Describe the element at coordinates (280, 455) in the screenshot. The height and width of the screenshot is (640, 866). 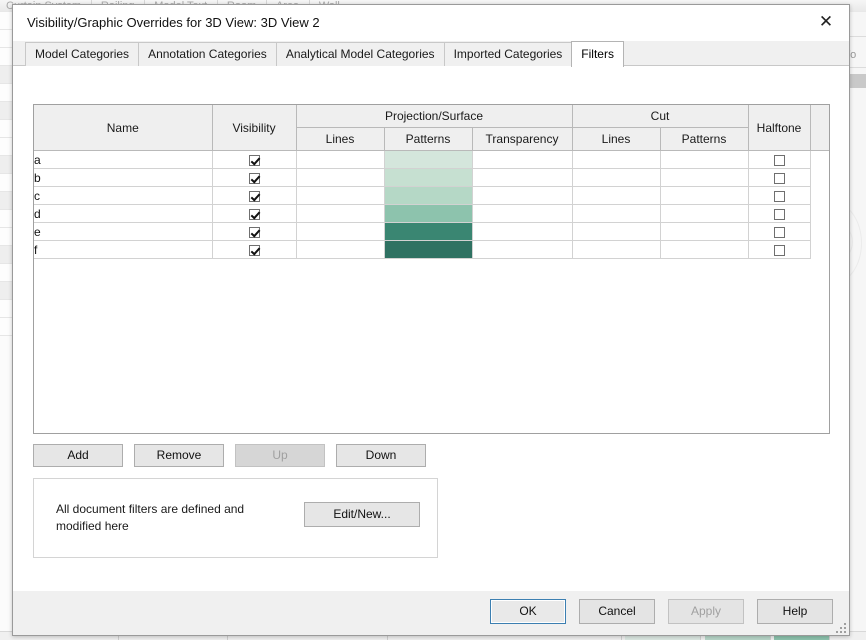
I see `up-button: Up` at that location.